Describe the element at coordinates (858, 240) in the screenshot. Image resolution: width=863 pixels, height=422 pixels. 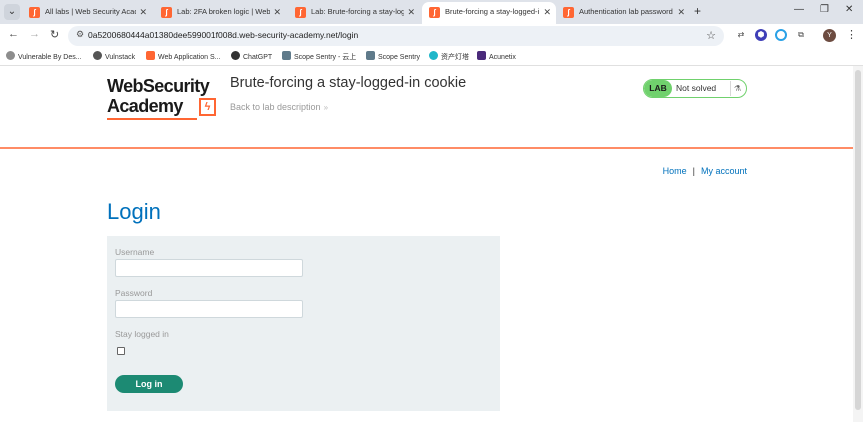
I see `scrollbar-thumb` at that location.